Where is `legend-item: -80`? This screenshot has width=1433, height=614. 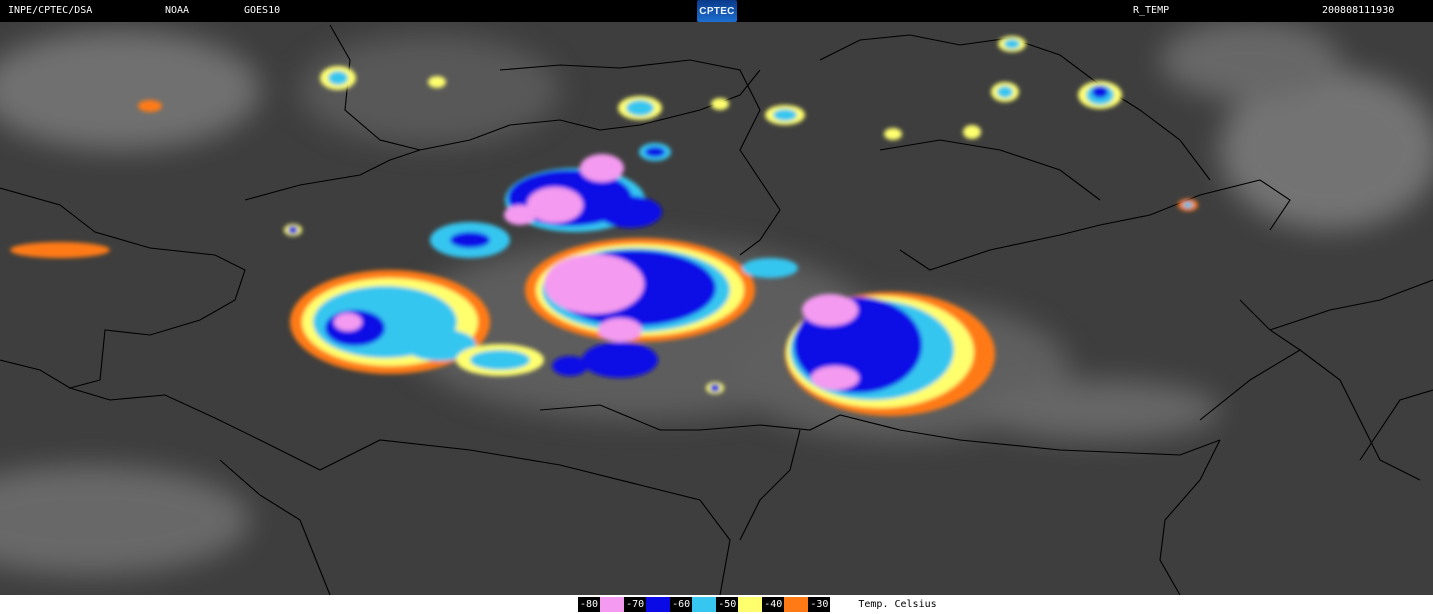 legend-item: -80 is located at coordinates (601, 604).